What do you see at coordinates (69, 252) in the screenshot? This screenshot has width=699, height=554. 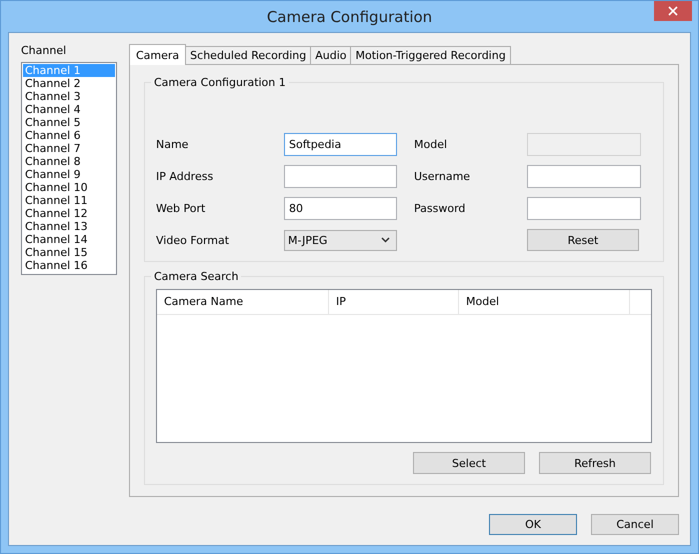 I see `channel-item: Channel 15` at bounding box center [69, 252].